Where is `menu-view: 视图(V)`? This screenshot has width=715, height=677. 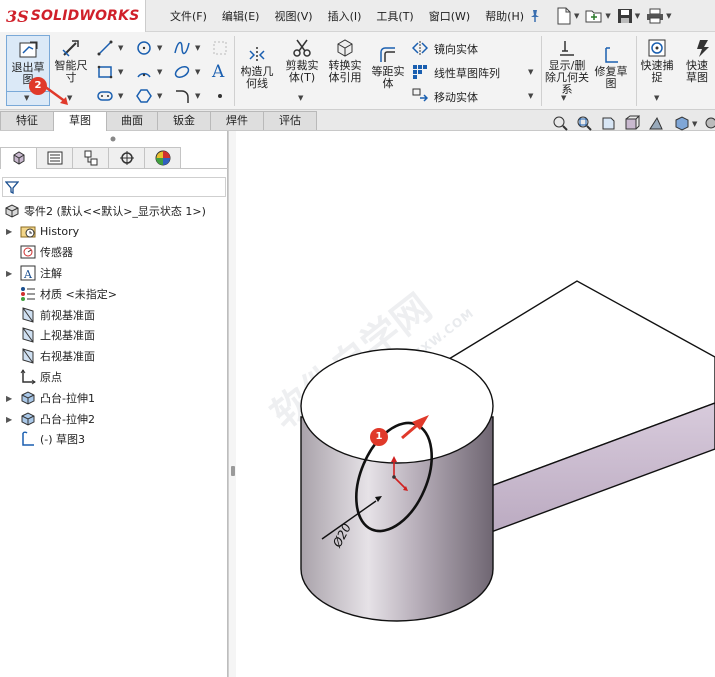 menu-view: 视图(V) is located at coordinates (293, 16).